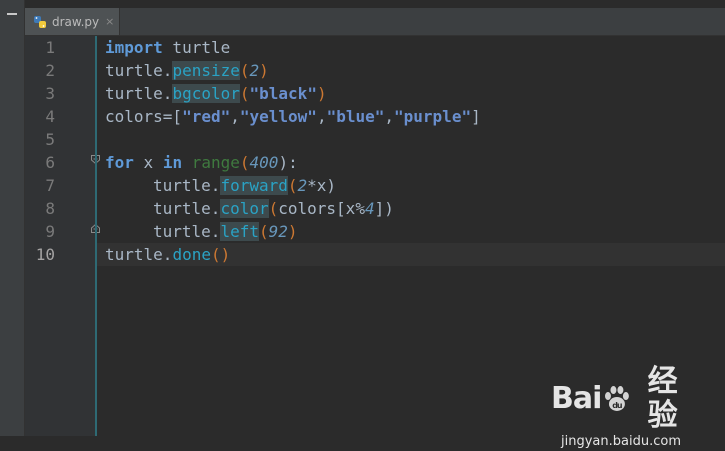  I want to click on function-name: done, so click(191, 254).